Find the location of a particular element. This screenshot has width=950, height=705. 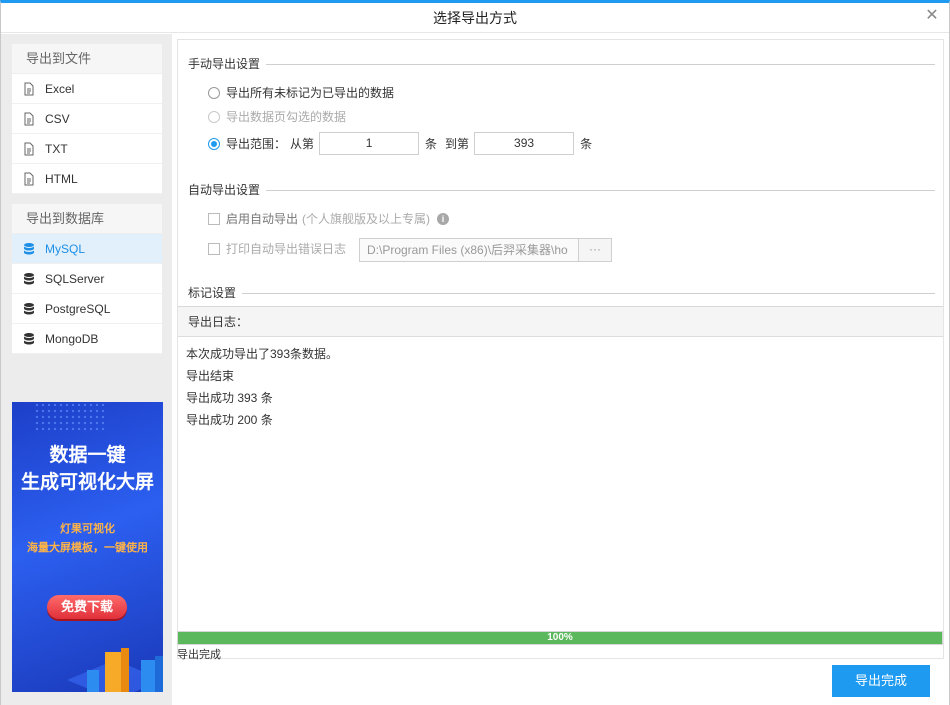

sidebar-item-html: HTML is located at coordinates (87, 179).